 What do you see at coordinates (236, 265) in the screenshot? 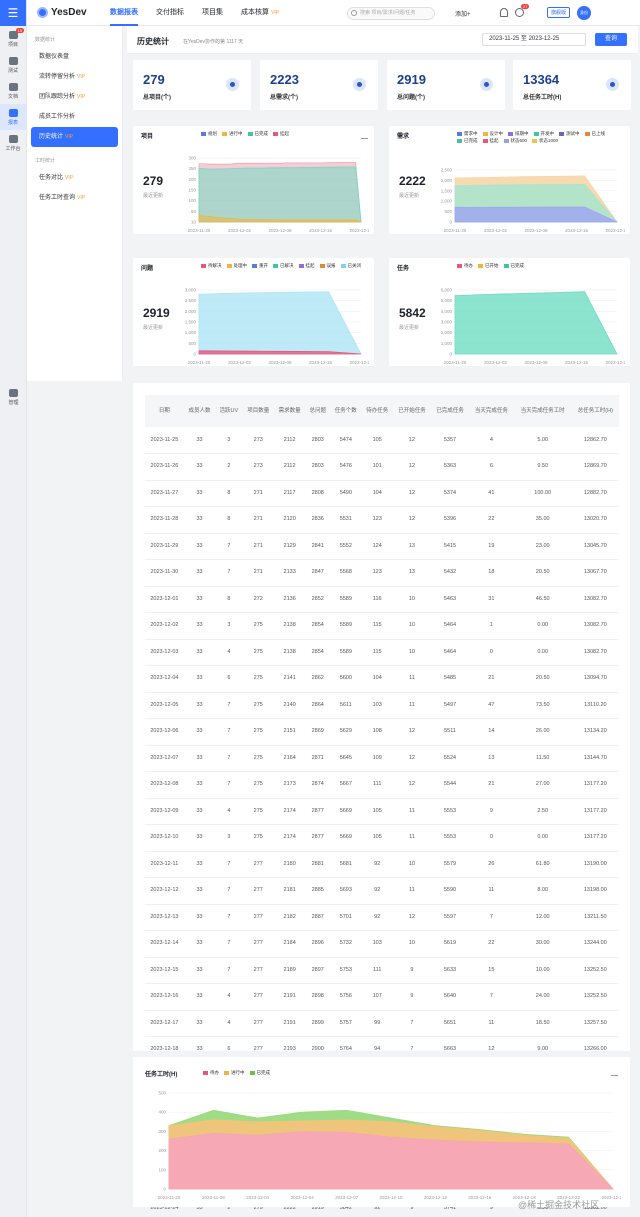
I see `legend-item: 处理中` at bounding box center [236, 265].